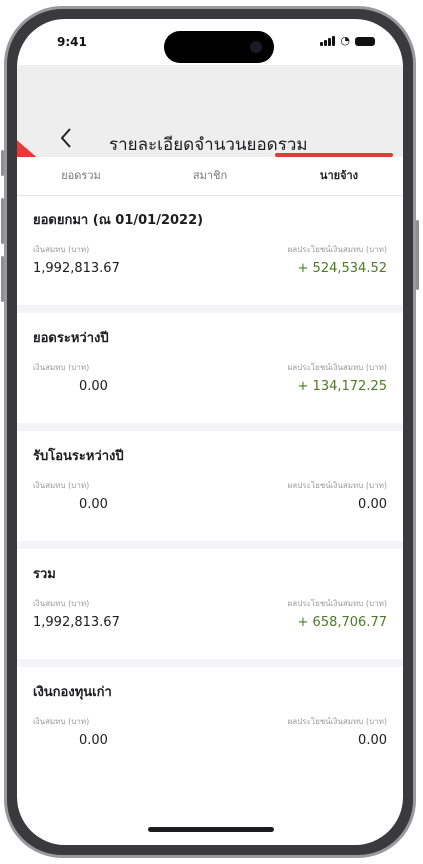 The height and width of the screenshot is (864, 423). What do you see at coordinates (328, 41) in the screenshot?
I see `signal-icon` at bounding box center [328, 41].